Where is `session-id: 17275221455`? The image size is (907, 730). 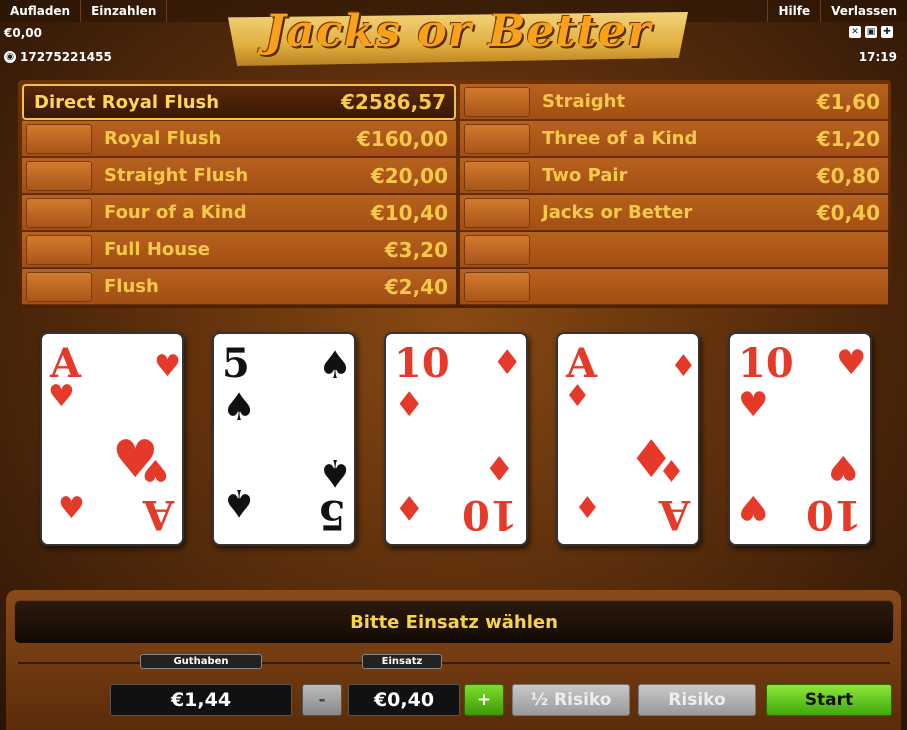 session-id: 17275221455 is located at coordinates (66, 57).